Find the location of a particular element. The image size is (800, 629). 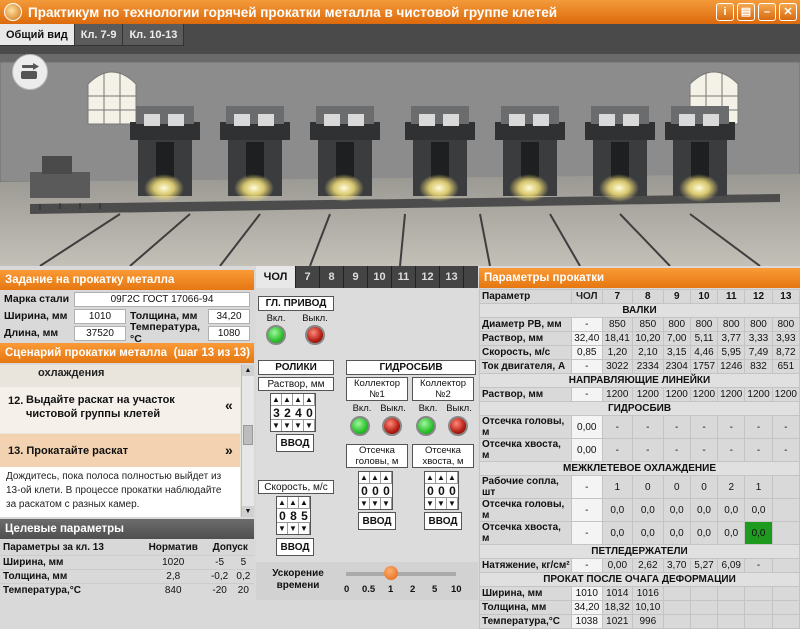

cut-head-enter-button: ВВОД is located at coordinates (377, 521).